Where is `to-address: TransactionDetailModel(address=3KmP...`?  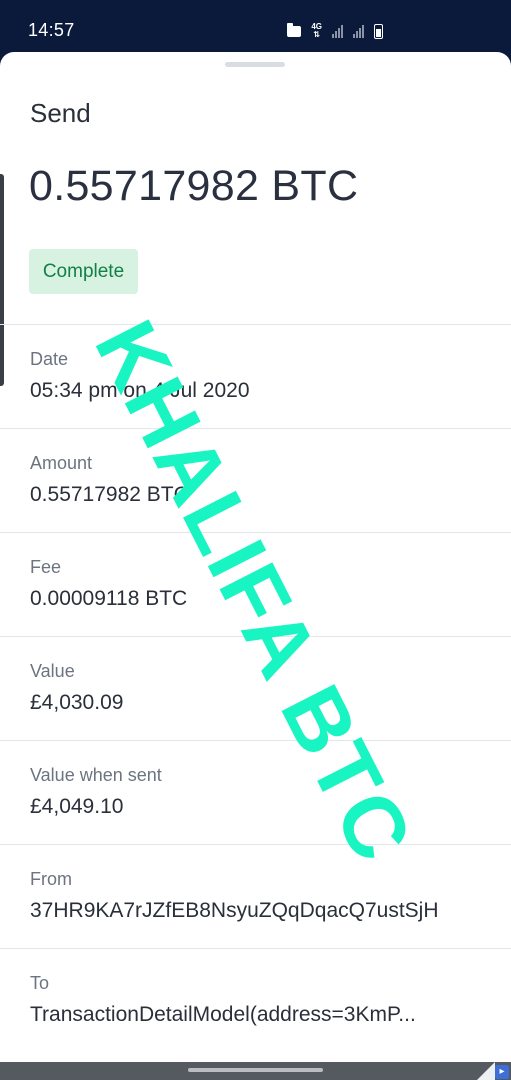
to-address: TransactionDetailModel(address=3KmP... is located at coordinates (223, 1014).